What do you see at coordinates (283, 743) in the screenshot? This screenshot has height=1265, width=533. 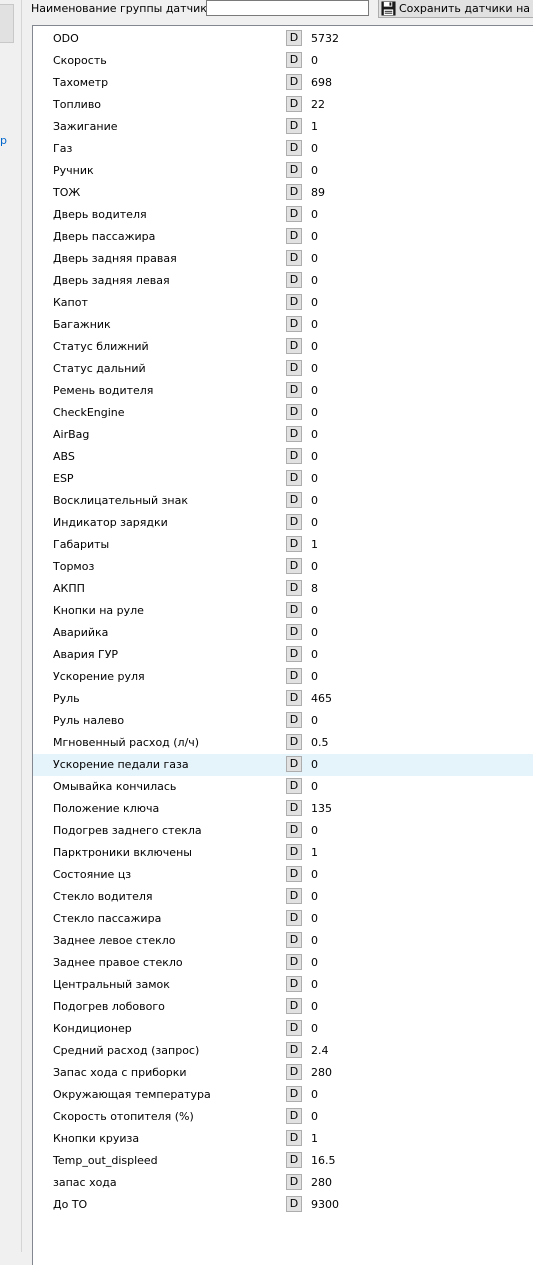 I see `sensor-row: Мгновенный расход (л/ч) D 0.5` at bounding box center [283, 743].